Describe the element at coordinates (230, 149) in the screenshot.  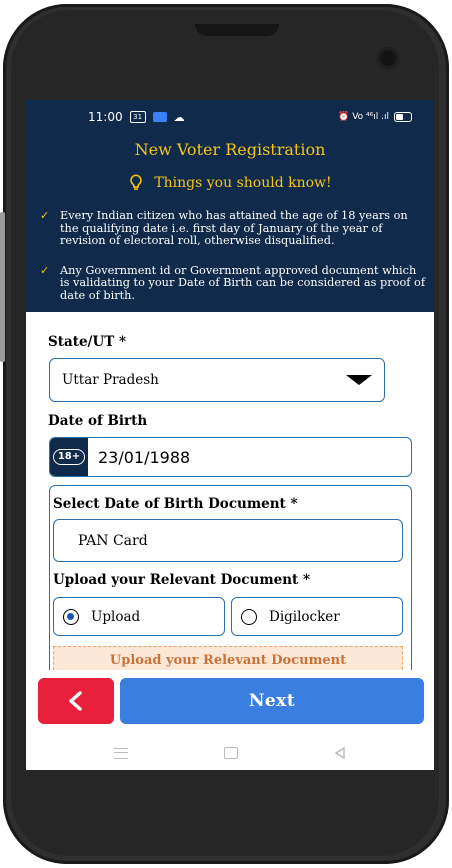
I see `page-title: New Voter Registration` at that location.